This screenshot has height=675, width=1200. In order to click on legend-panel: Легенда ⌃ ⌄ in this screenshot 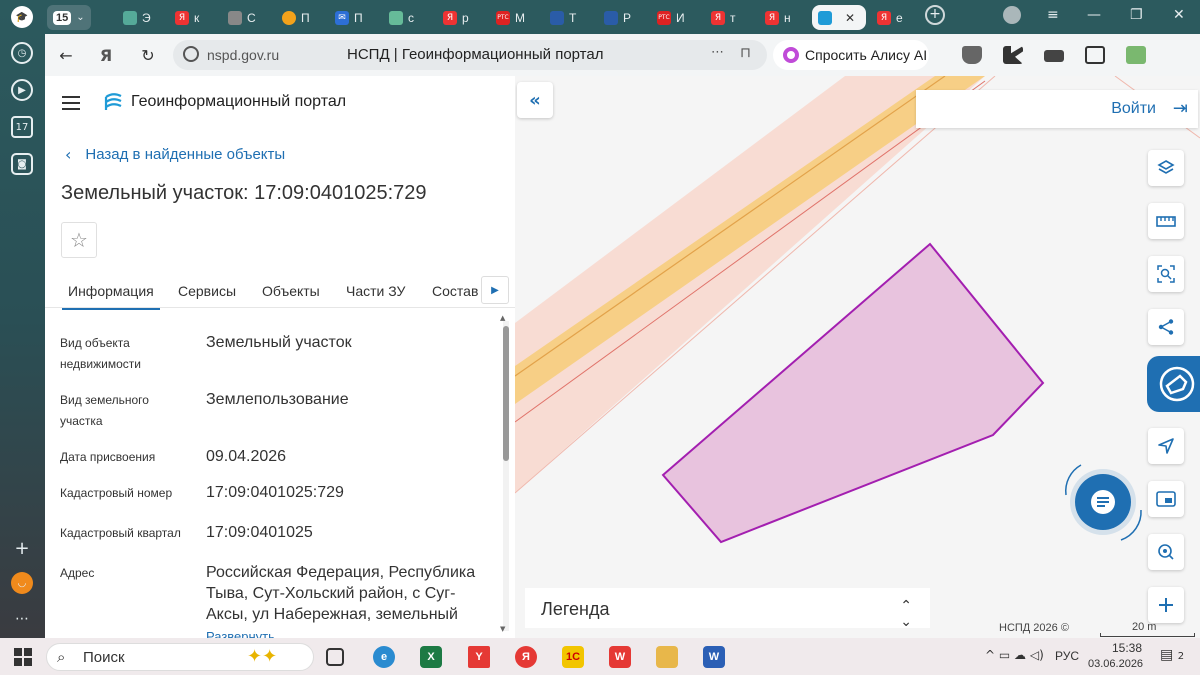, I will do `click(727, 609)`.